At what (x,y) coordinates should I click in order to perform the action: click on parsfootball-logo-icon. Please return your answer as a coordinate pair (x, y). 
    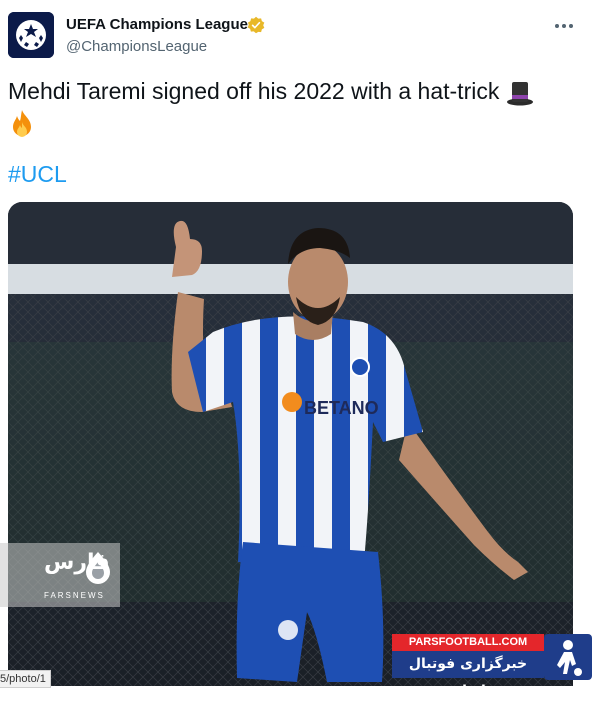
    Looking at the image, I should click on (568, 657).